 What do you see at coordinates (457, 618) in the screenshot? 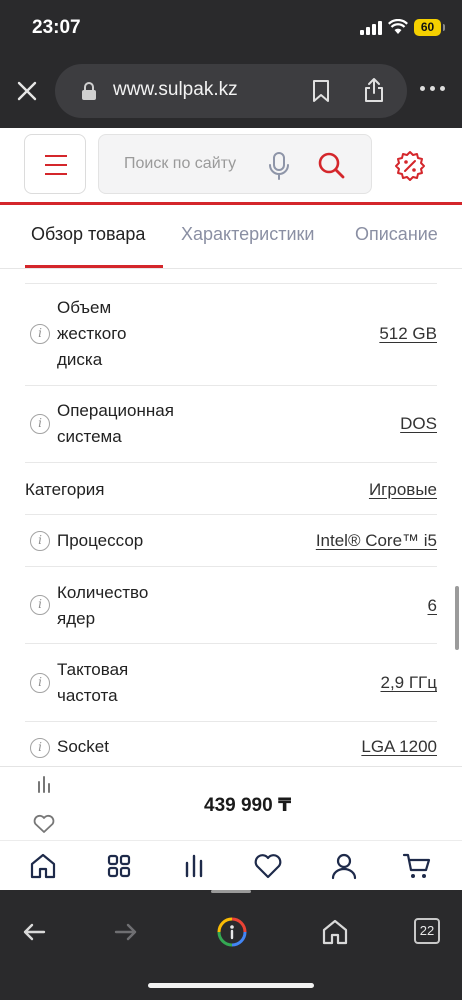
I see `scrollbar` at bounding box center [457, 618].